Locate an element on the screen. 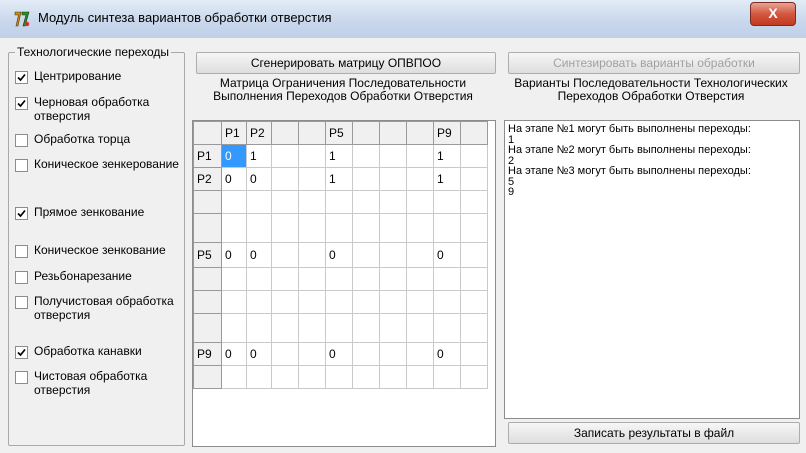  transition-checkbox-1: Центрирование is located at coordinates (99, 76).